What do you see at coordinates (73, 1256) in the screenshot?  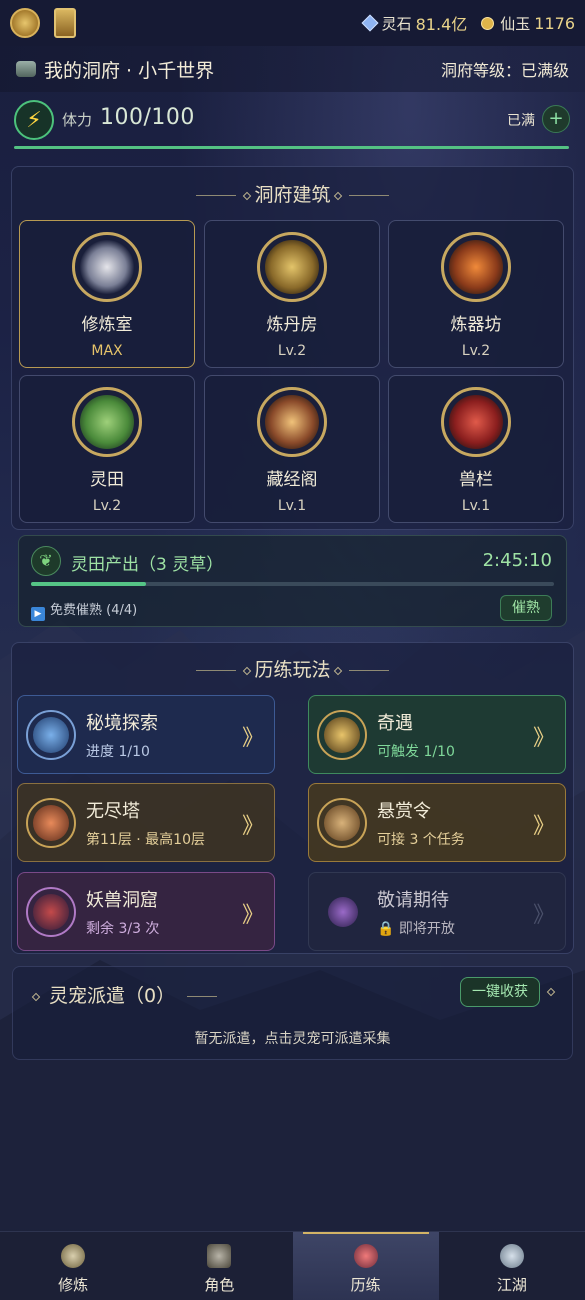 I see `cultivate-icon` at bounding box center [73, 1256].